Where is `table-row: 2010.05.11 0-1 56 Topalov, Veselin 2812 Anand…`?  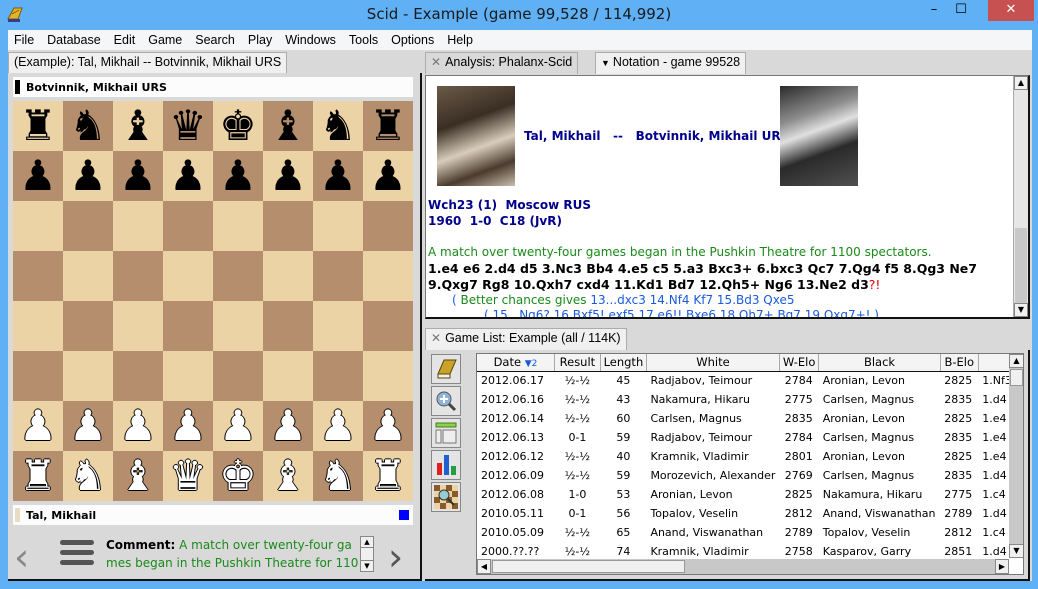 table-row: 2010.05.11 0-1 56 Topalov, Veselin 2812 Anand… is located at coordinates (750, 513).